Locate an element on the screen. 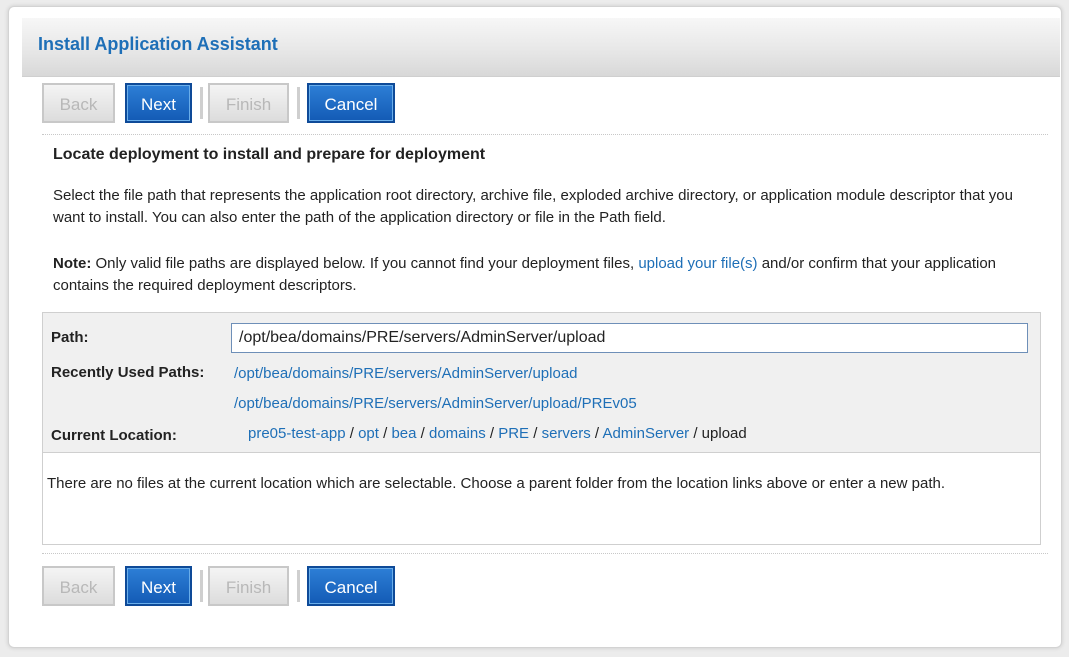  page-title: Install Application Assistant is located at coordinates (158, 44).